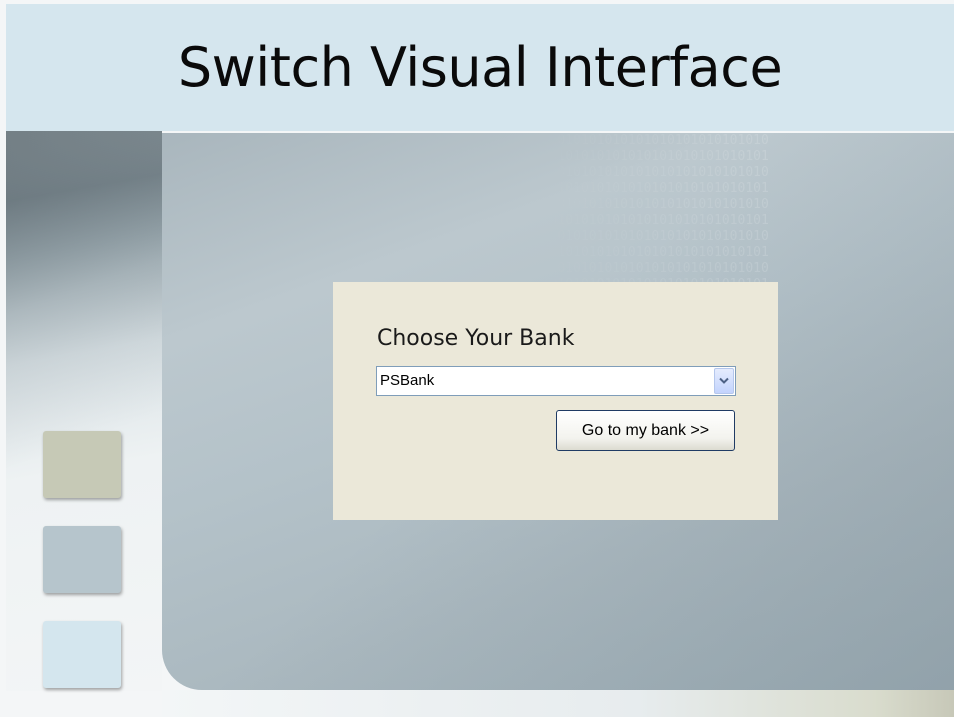  What do you see at coordinates (724, 381) in the screenshot?
I see `chevron-down-icon` at bounding box center [724, 381].